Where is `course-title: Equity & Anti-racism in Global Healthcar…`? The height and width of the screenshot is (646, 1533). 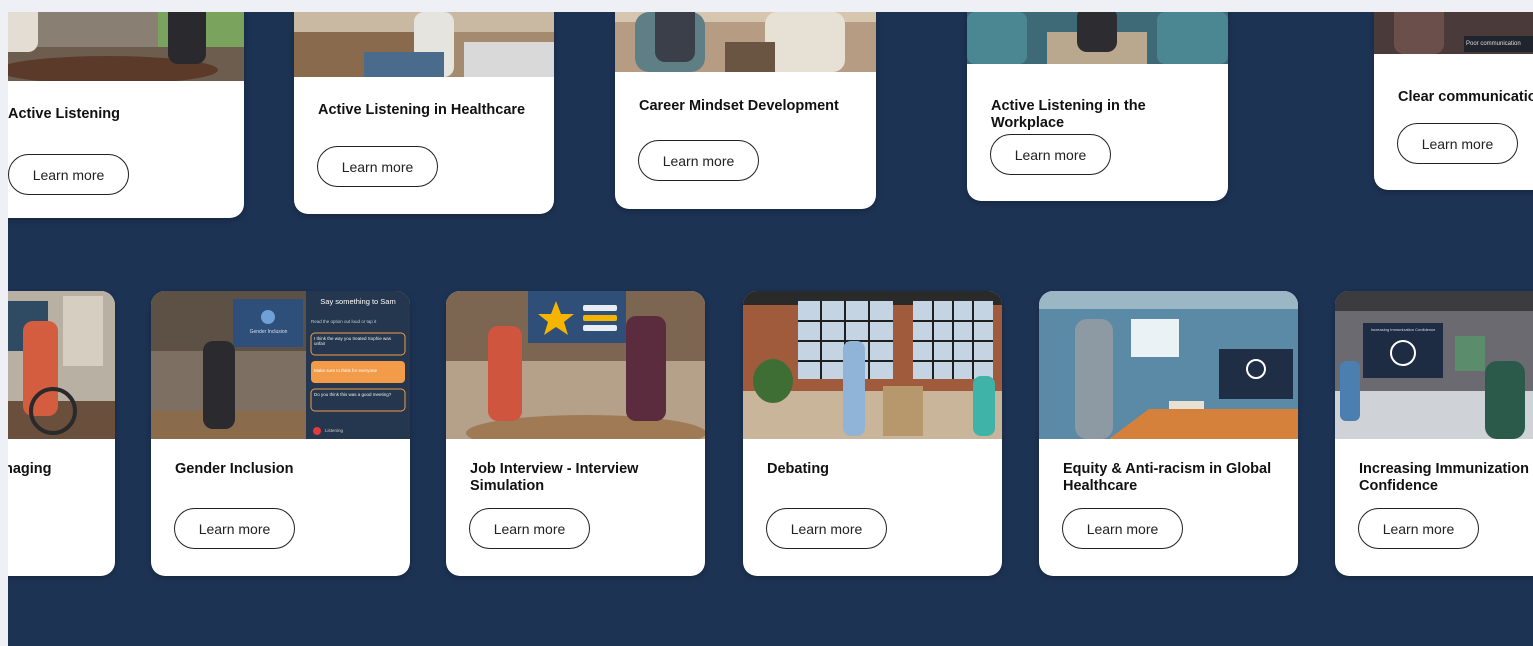 course-title: Equity & Anti-racism in Global Healthcar… is located at coordinates (1167, 477).